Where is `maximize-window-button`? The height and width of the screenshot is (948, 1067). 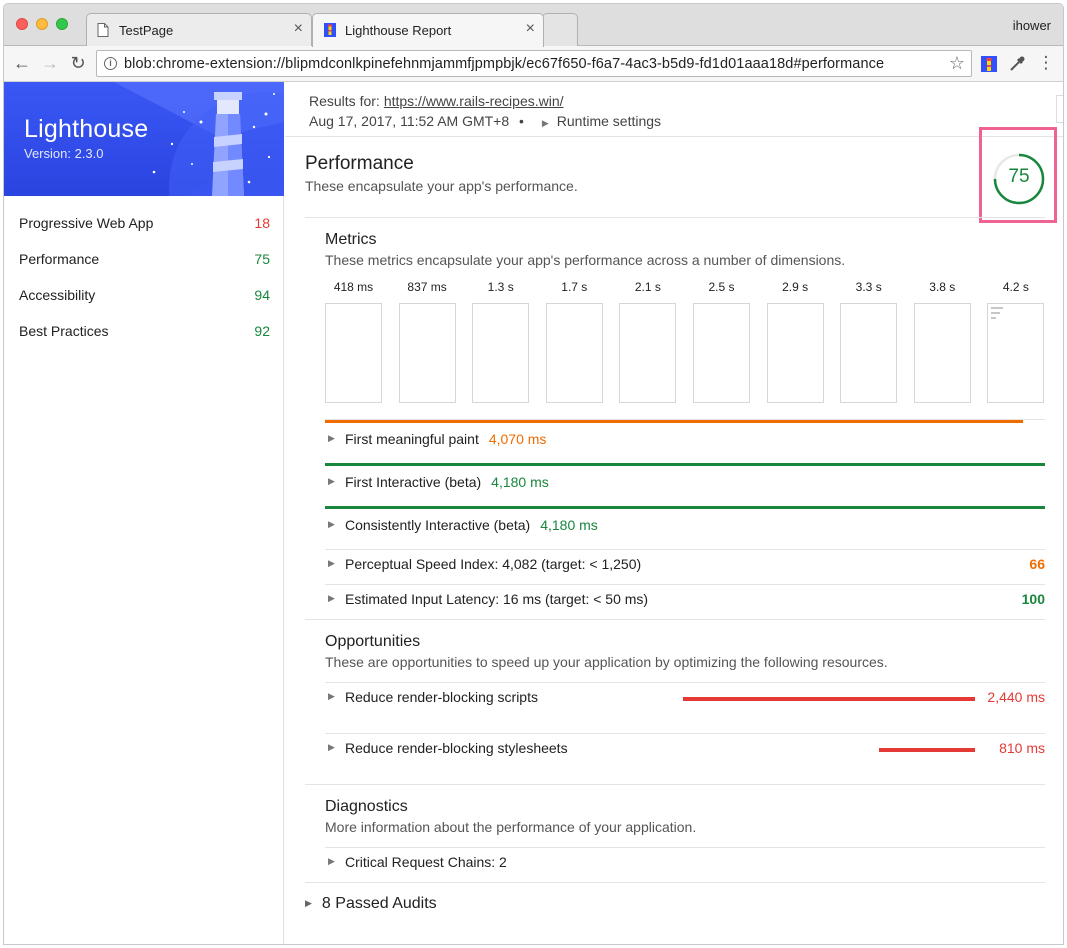
maximize-window-button is located at coordinates (62, 24).